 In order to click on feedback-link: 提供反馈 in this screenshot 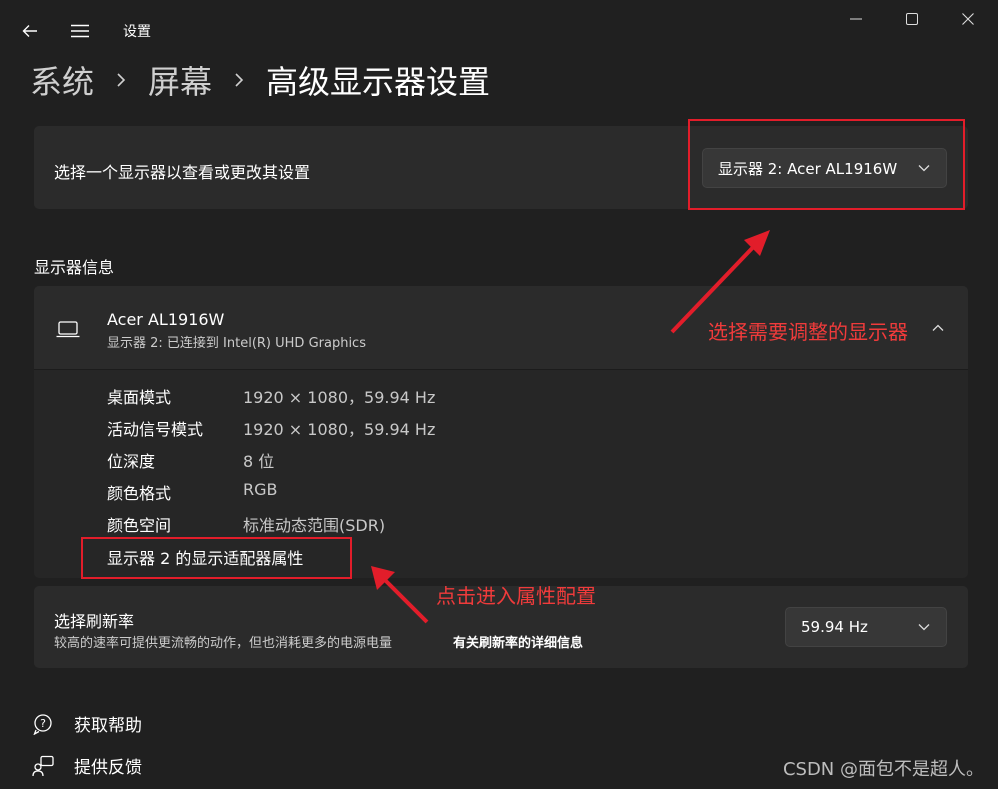, I will do `click(87, 765)`.